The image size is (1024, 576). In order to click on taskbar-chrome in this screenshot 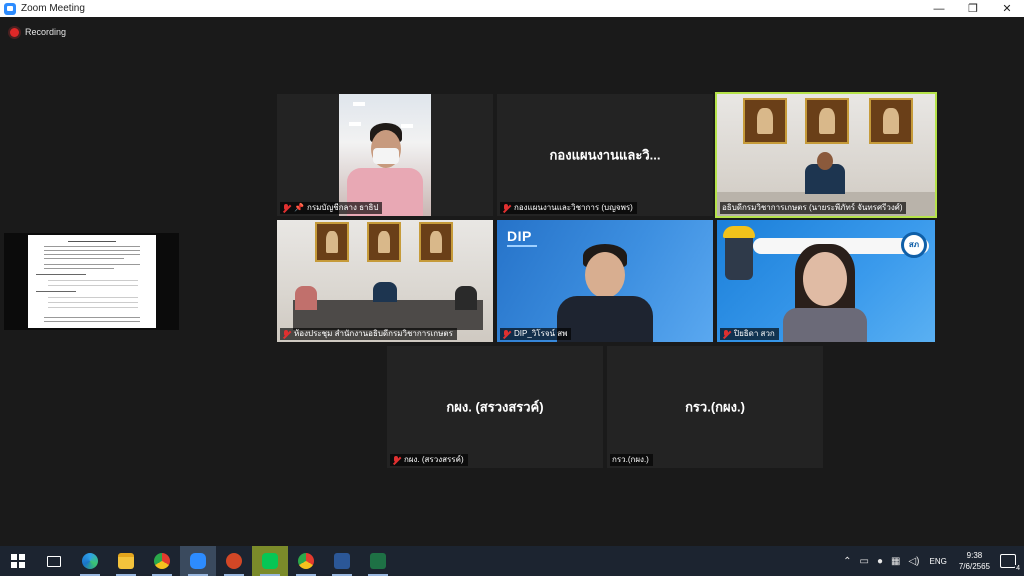, I will do `click(162, 561)`.